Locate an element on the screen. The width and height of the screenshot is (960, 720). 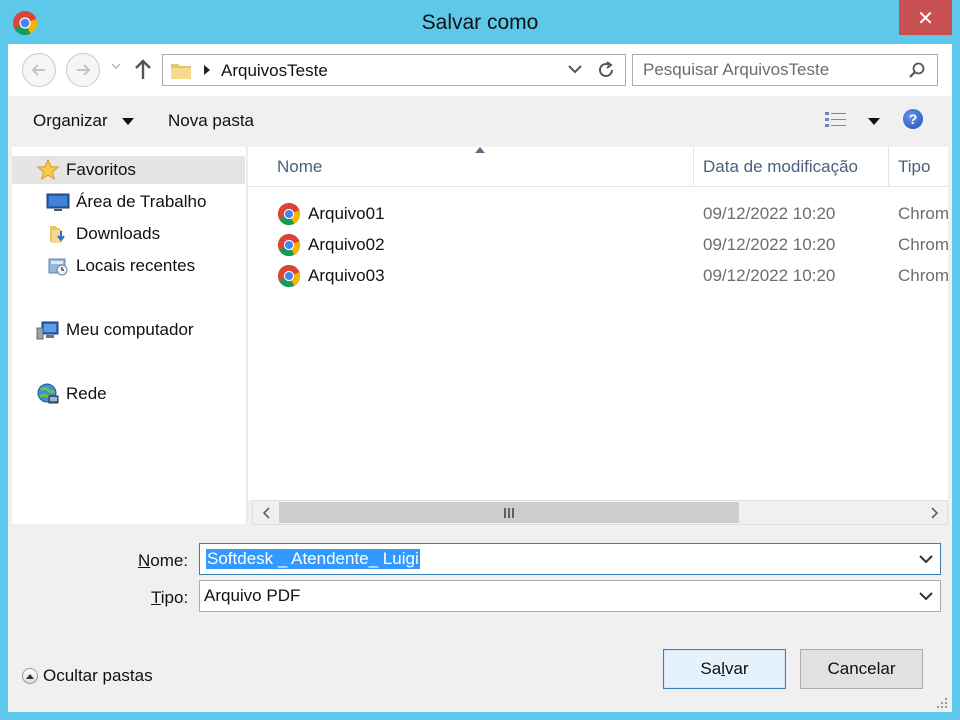
grip-lines-icon is located at coordinates (509, 512).